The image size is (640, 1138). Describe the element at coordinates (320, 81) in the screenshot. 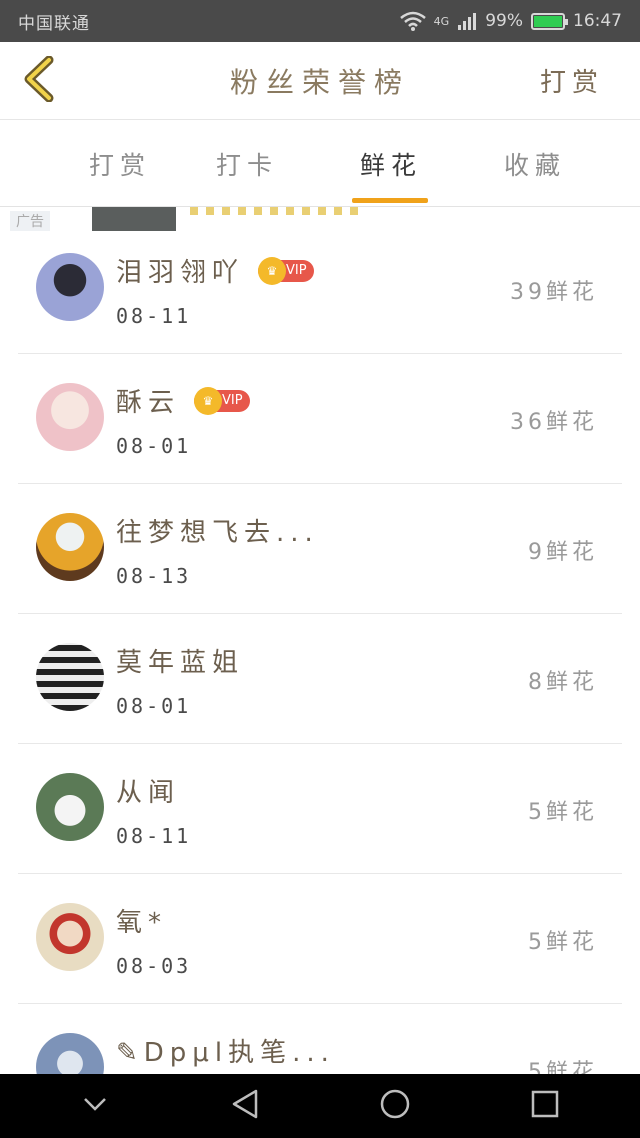

I see `title-bar: 粉丝荣誉榜 打赏` at that location.